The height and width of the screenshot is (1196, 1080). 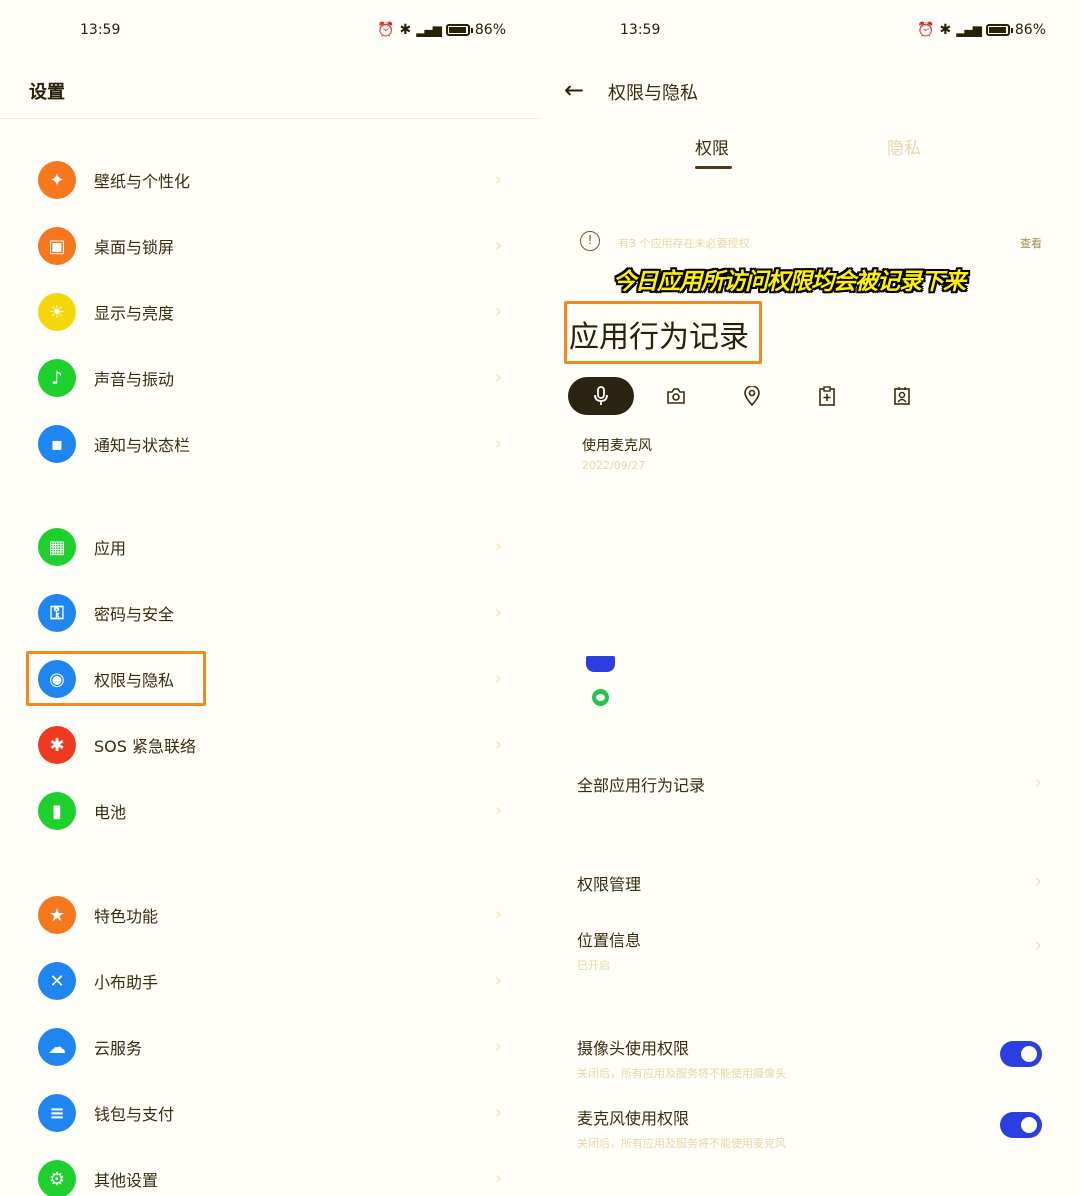 What do you see at coordinates (1031, 243) in the screenshot?
I see `notice-view-link: 查看` at bounding box center [1031, 243].